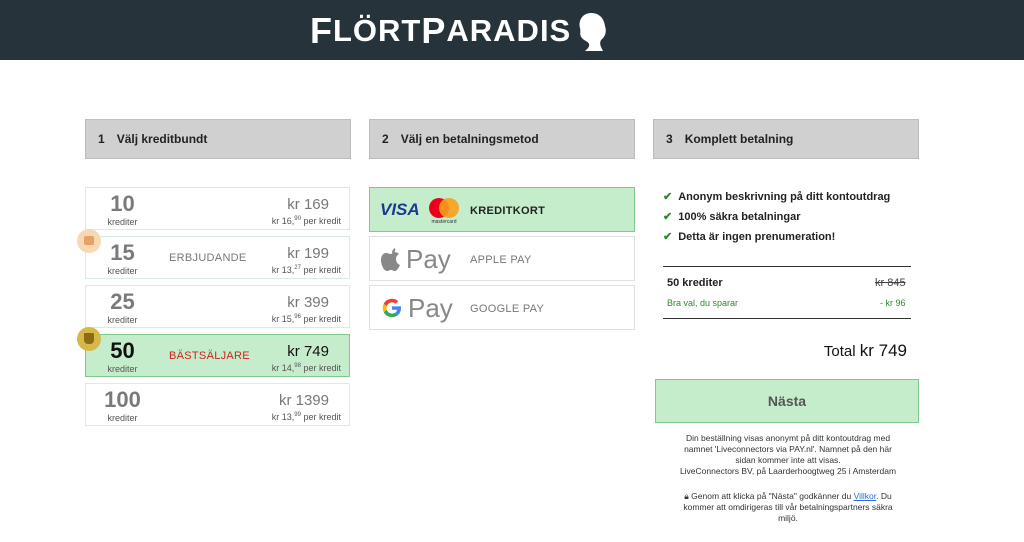 This screenshot has height=542, width=1024. I want to click on step-3-column: 3 Komplett betalning, so click(786, 139).